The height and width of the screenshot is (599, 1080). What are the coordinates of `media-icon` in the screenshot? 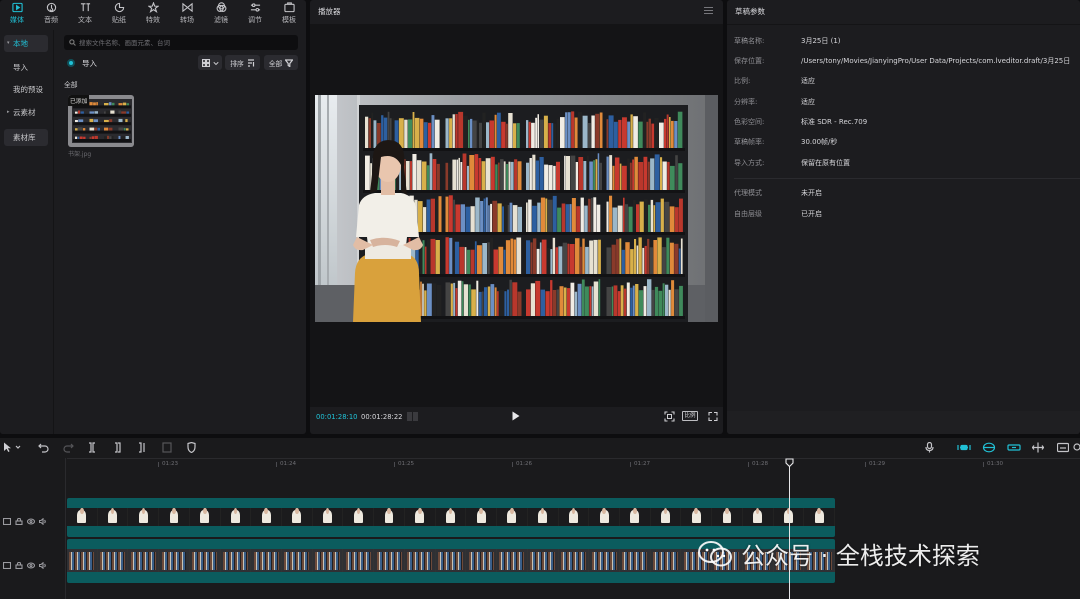 It's located at (17, 7).